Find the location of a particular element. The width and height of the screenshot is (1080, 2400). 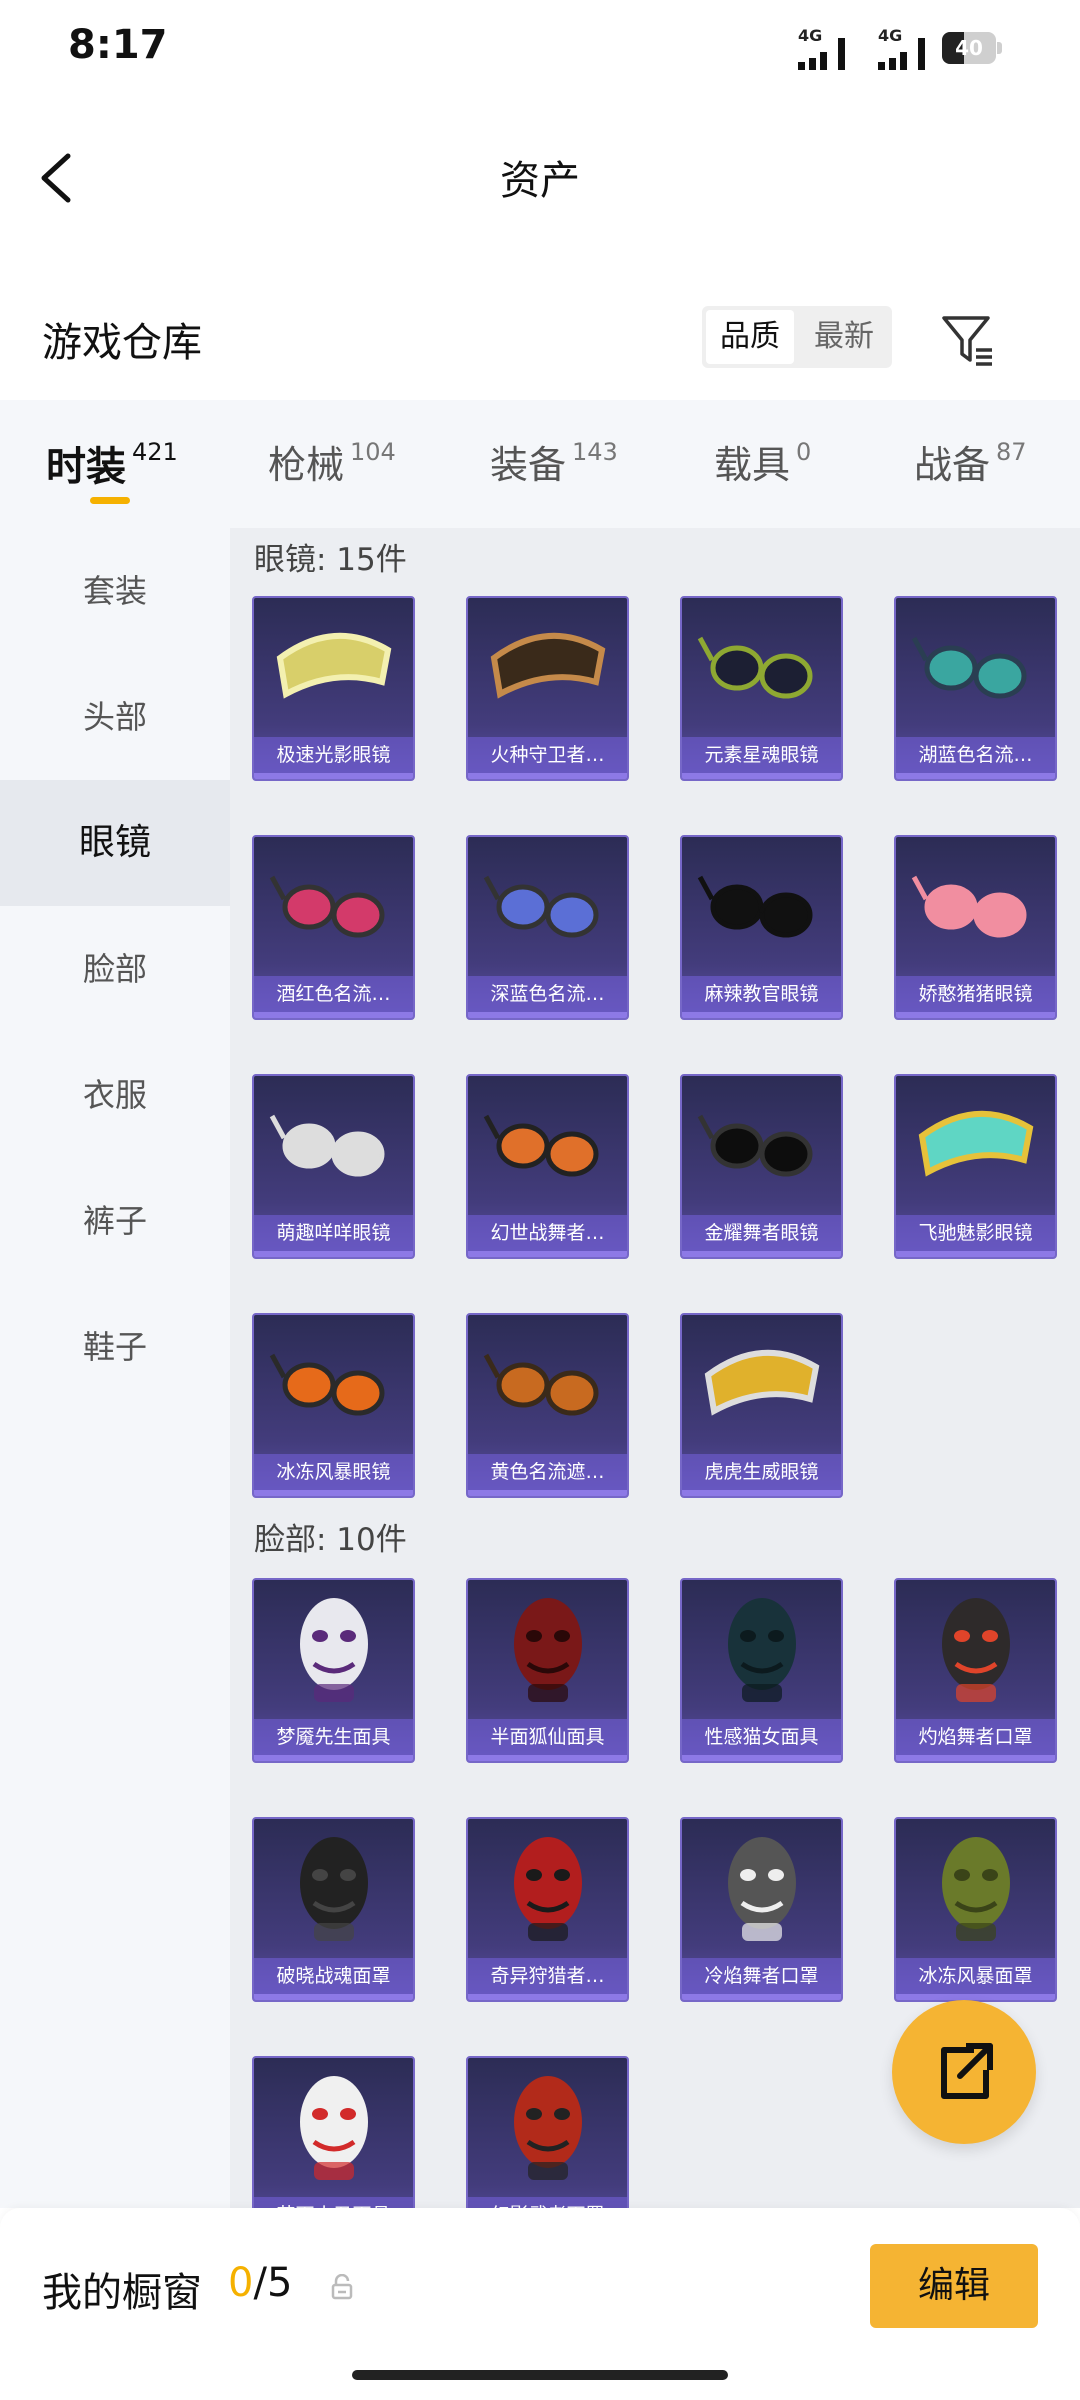

tab-label: 战备 is located at coordinates (952, 465).